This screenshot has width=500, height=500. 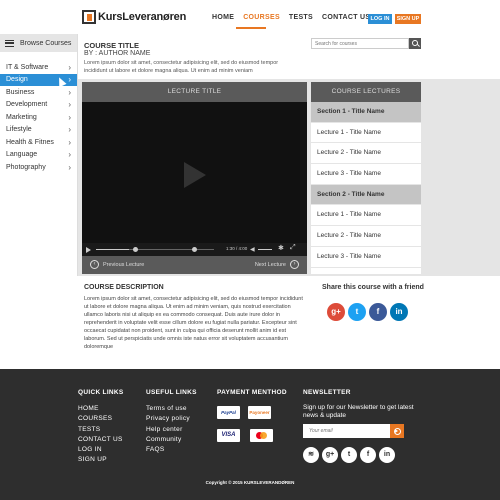 I want to click on signup-button: SIGN UP, so click(x=408, y=19).